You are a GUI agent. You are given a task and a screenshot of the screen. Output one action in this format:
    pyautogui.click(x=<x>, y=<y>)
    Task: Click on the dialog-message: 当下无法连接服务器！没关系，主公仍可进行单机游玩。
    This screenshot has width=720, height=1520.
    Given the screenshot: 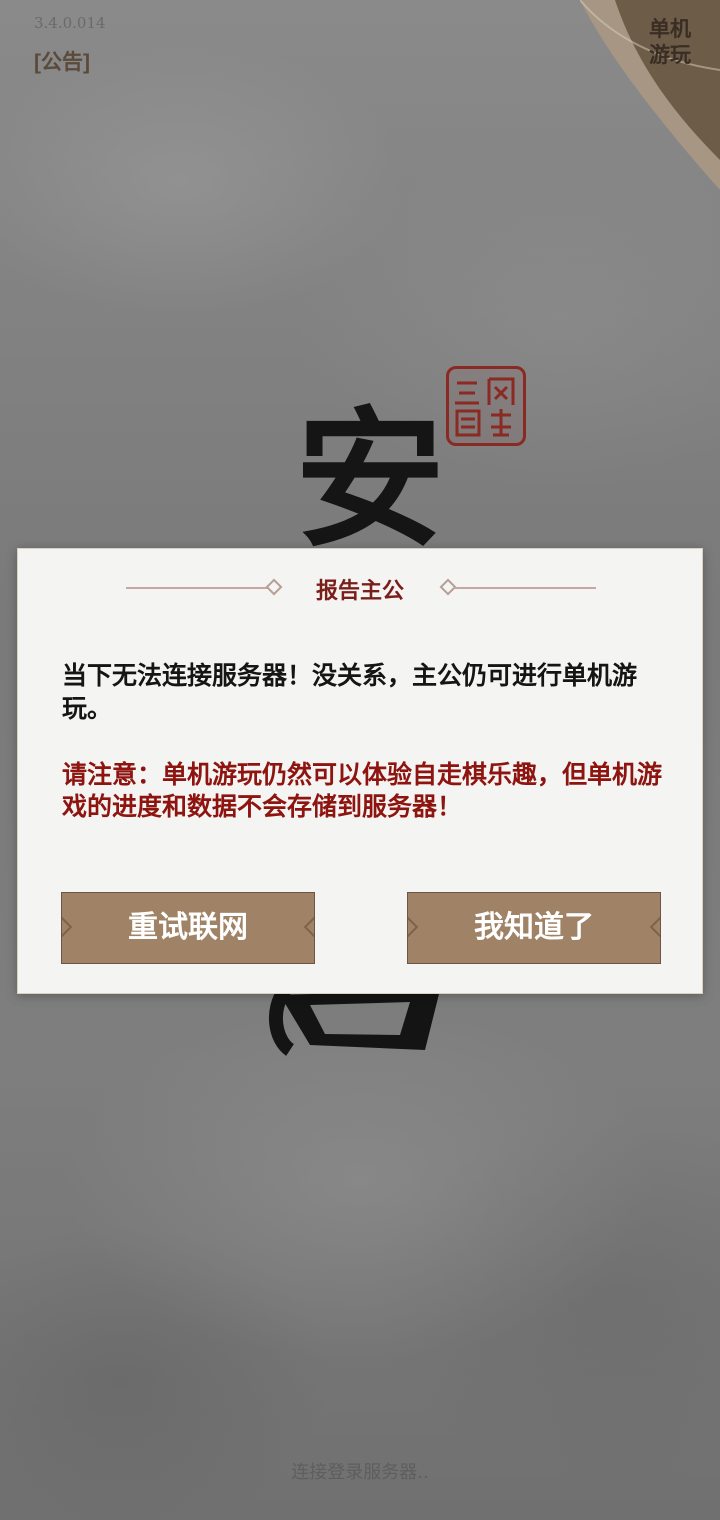 What is the action you would take?
    pyautogui.click(x=350, y=692)
    